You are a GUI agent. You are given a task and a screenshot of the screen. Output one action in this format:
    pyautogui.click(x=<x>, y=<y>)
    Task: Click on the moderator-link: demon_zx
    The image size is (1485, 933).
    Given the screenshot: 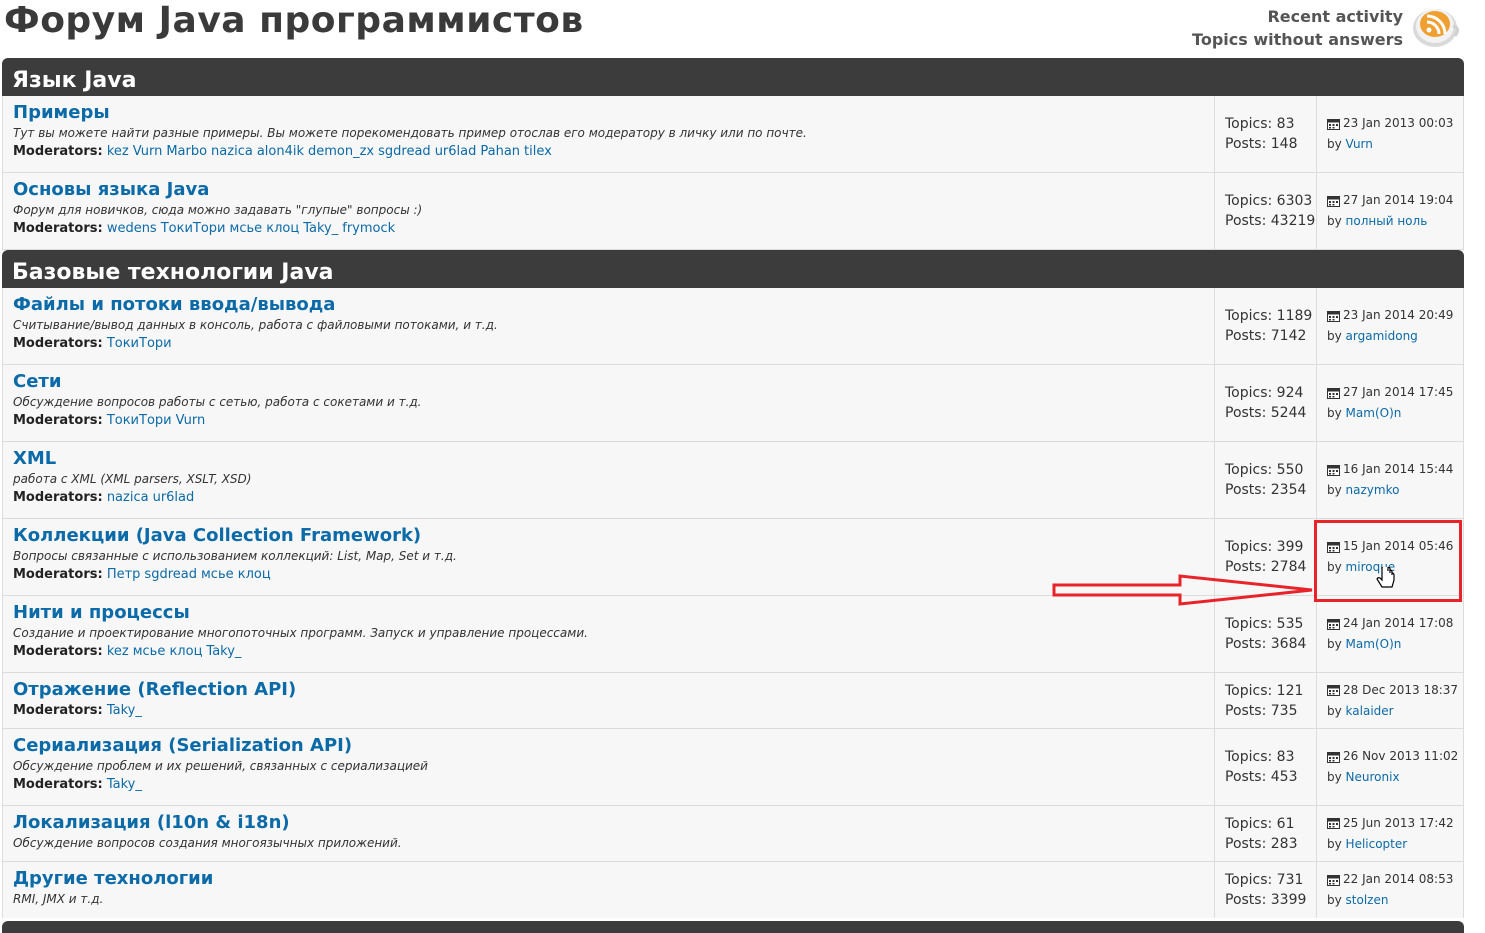 What is the action you would take?
    pyautogui.click(x=341, y=151)
    